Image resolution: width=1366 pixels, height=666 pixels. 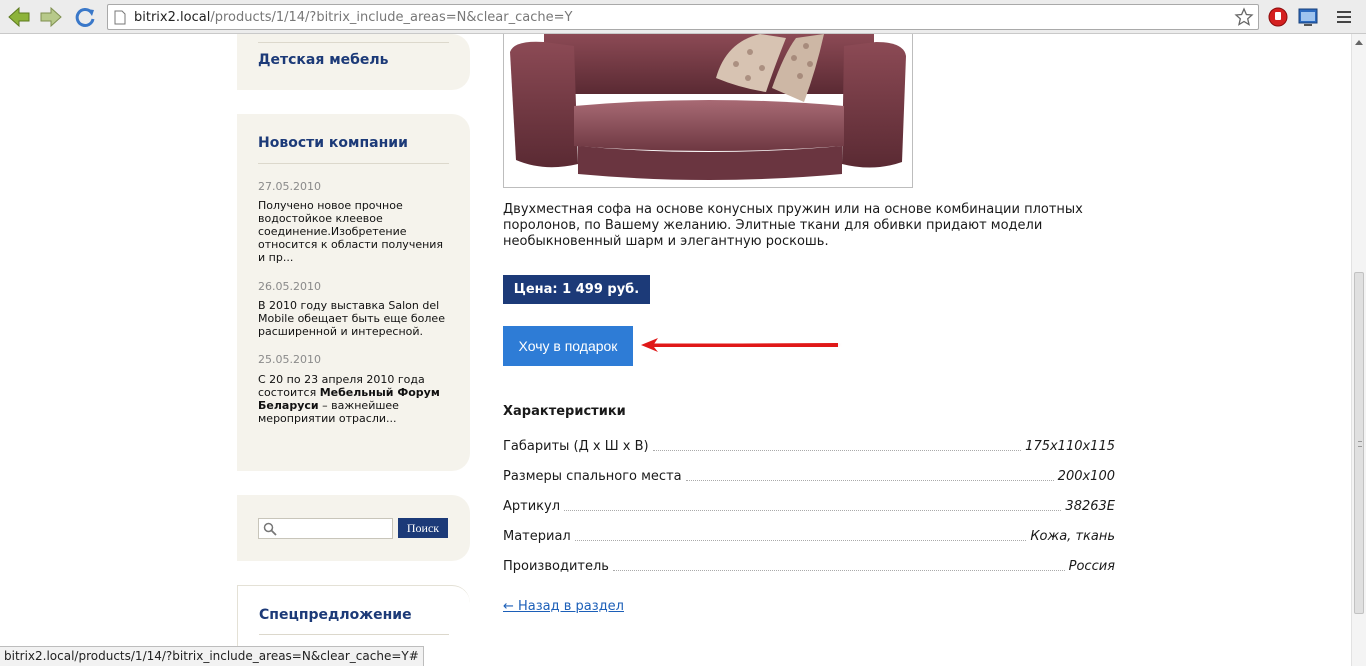 I want to click on characteristic-row: Материал Кожа, ткань, so click(x=809, y=535).